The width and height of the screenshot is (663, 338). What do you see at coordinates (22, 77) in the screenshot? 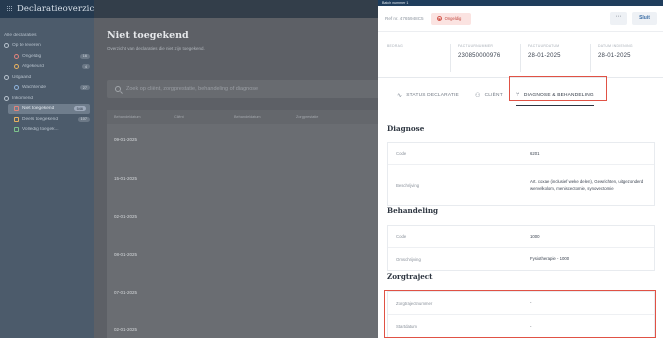
I see `sidebar-item-label: Uitgaand` at bounding box center [22, 77].